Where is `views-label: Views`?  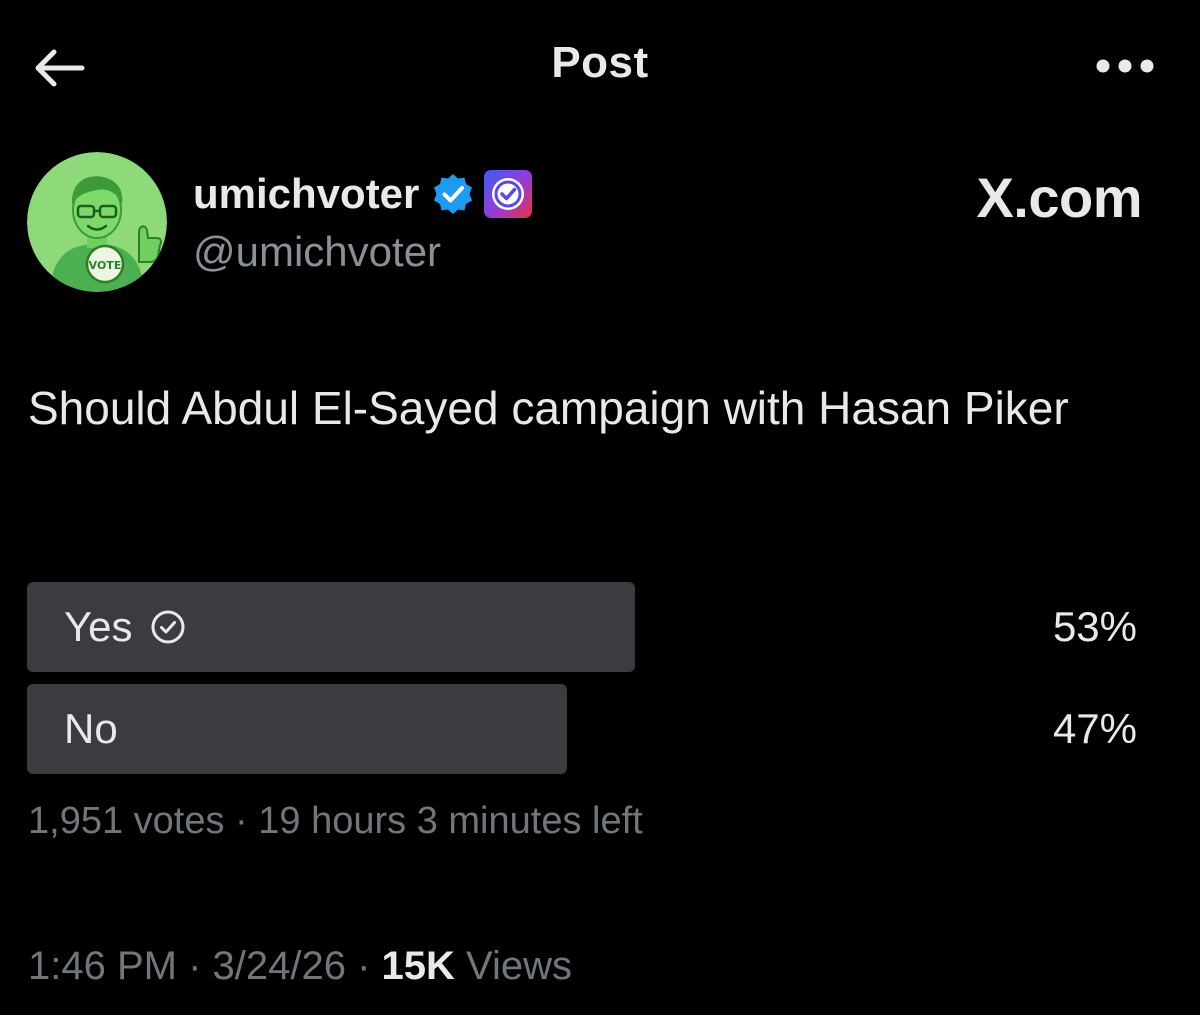 views-label: Views is located at coordinates (513, 966).